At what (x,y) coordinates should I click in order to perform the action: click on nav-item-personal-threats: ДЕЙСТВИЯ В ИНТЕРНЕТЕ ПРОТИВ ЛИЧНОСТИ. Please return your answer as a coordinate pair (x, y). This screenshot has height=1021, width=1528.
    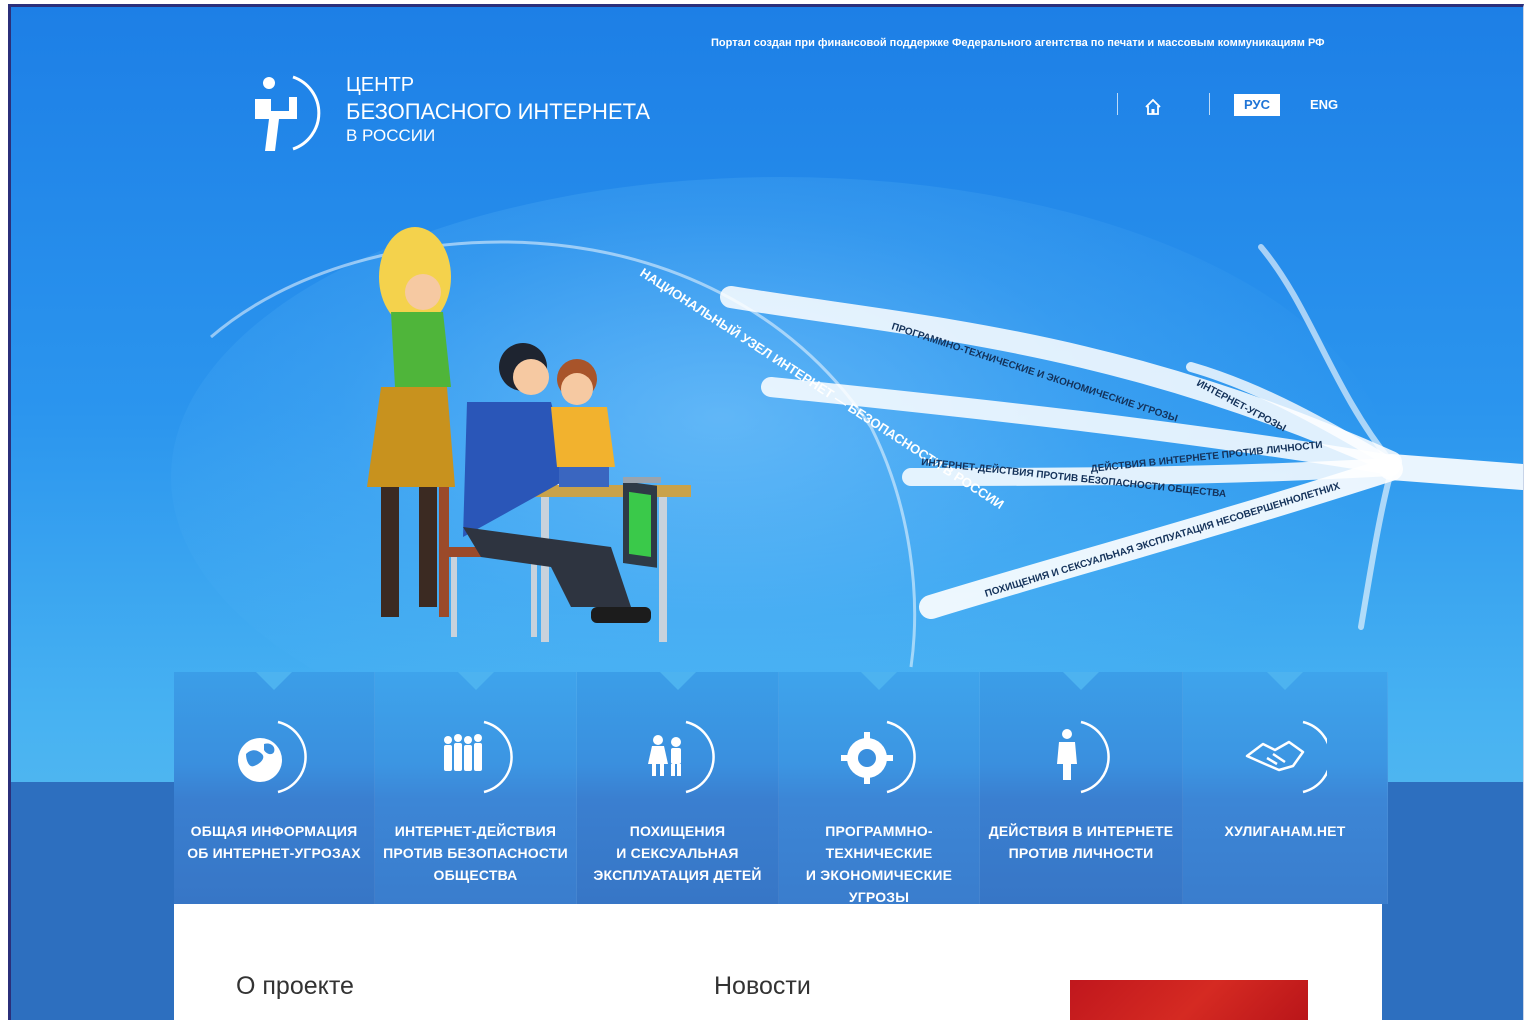
    Looking at the image, I should click on (1081, 788).